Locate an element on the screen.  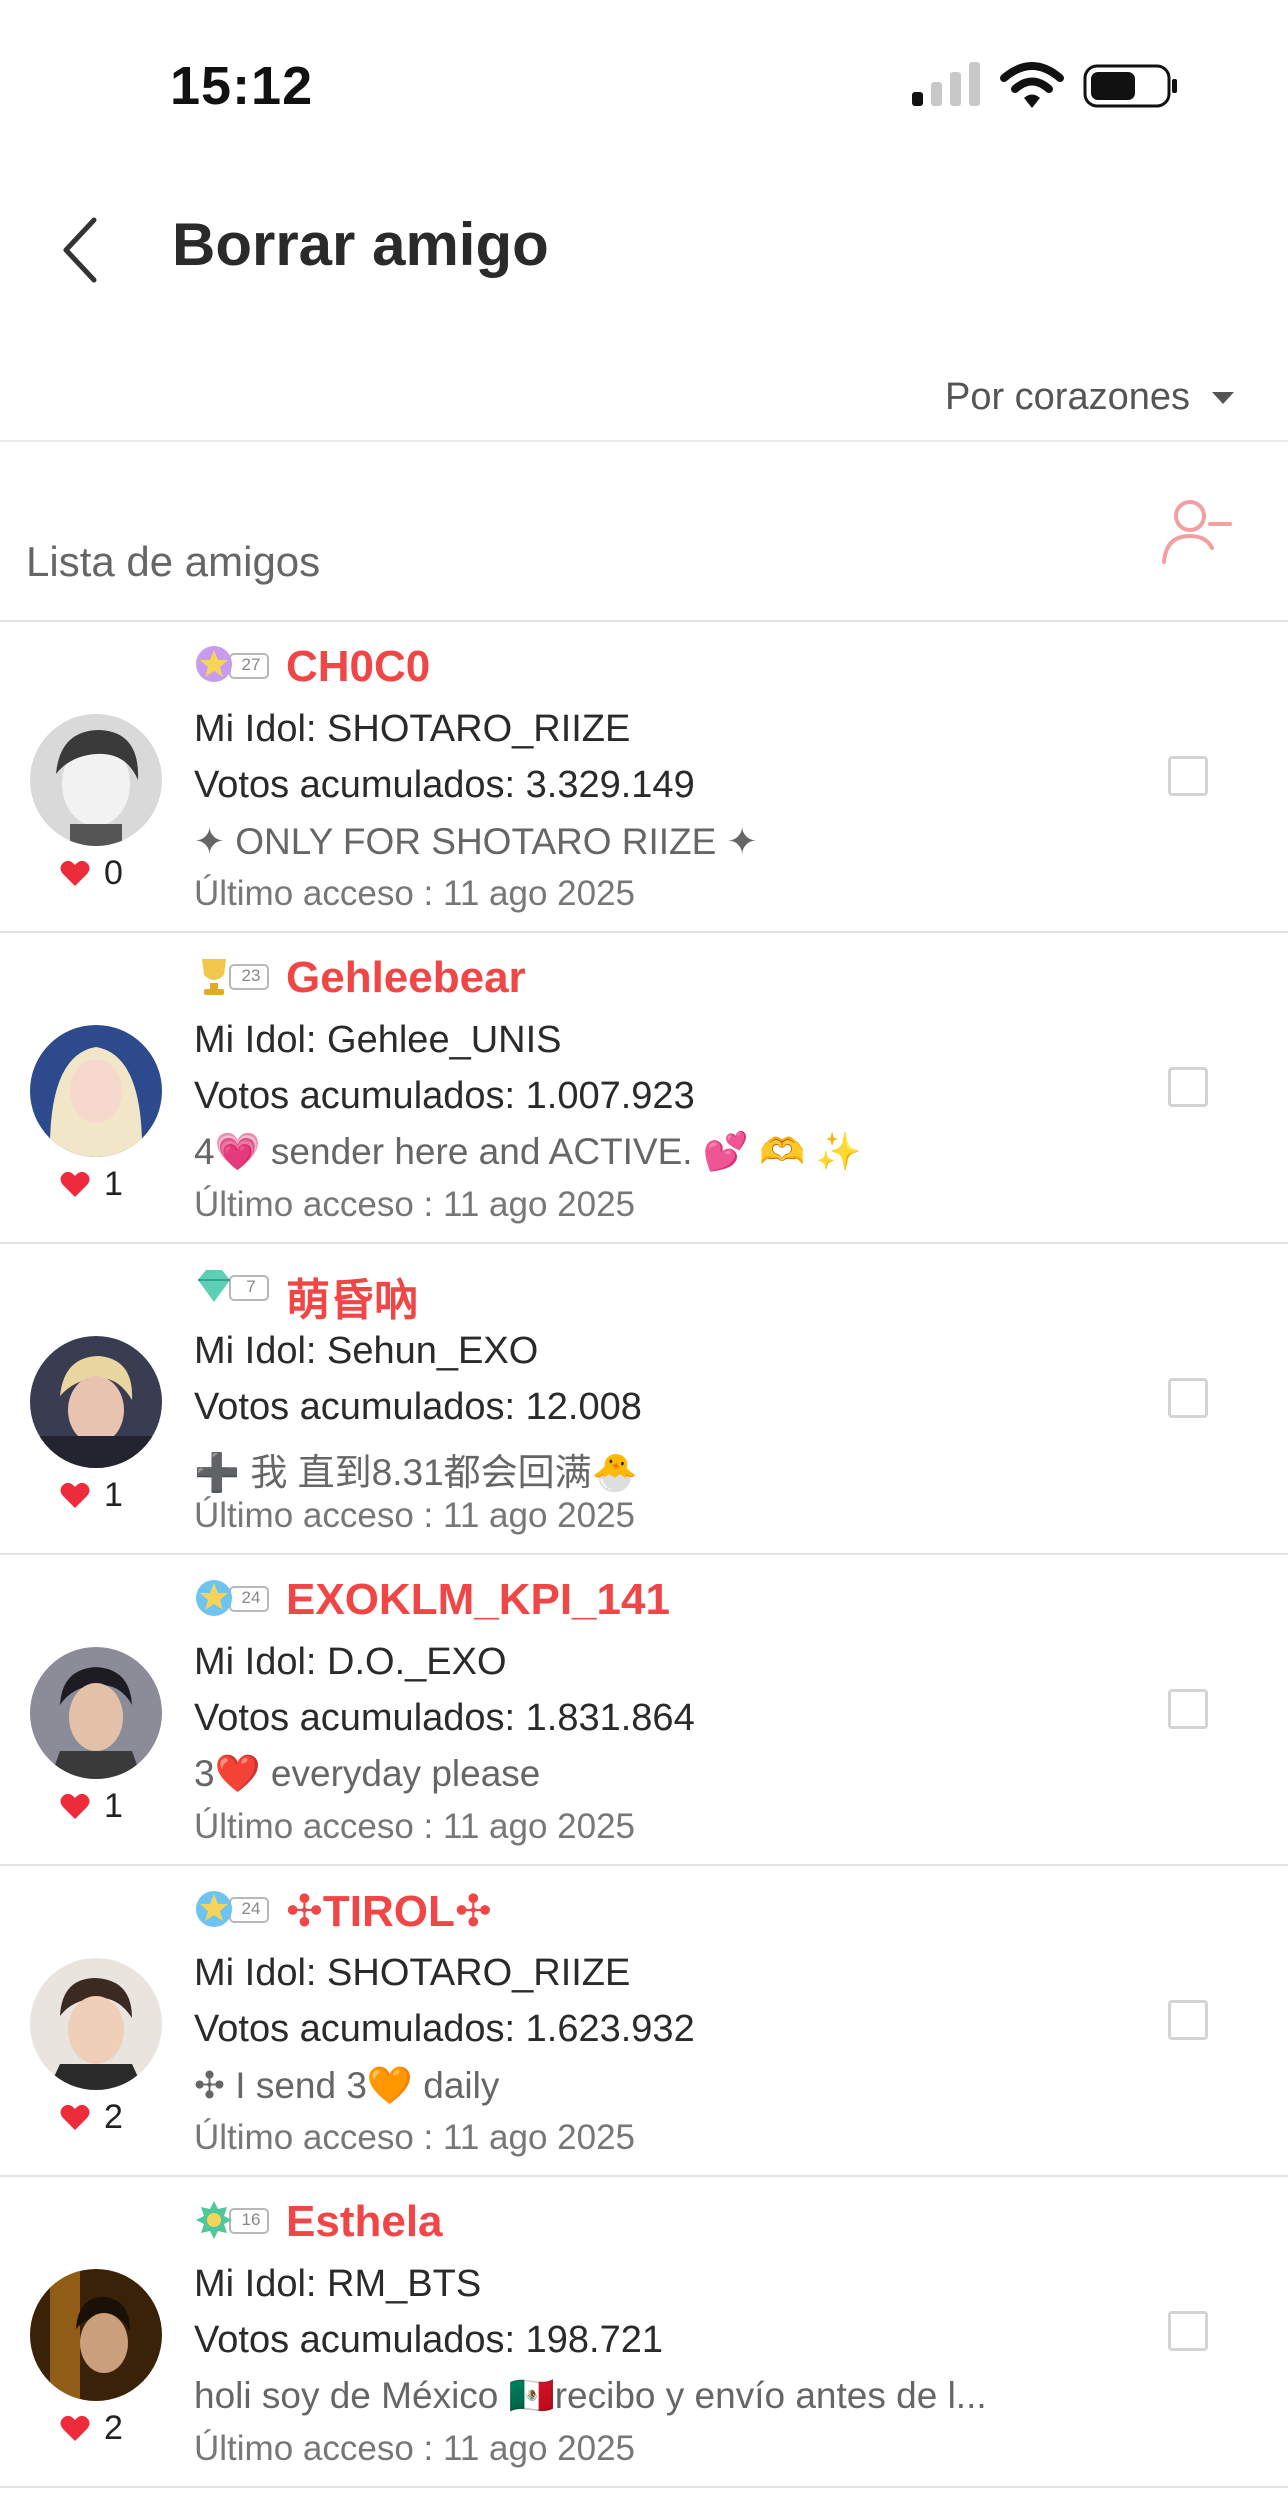
friend-name: CH0C0 is located at coordinates (358, 666).